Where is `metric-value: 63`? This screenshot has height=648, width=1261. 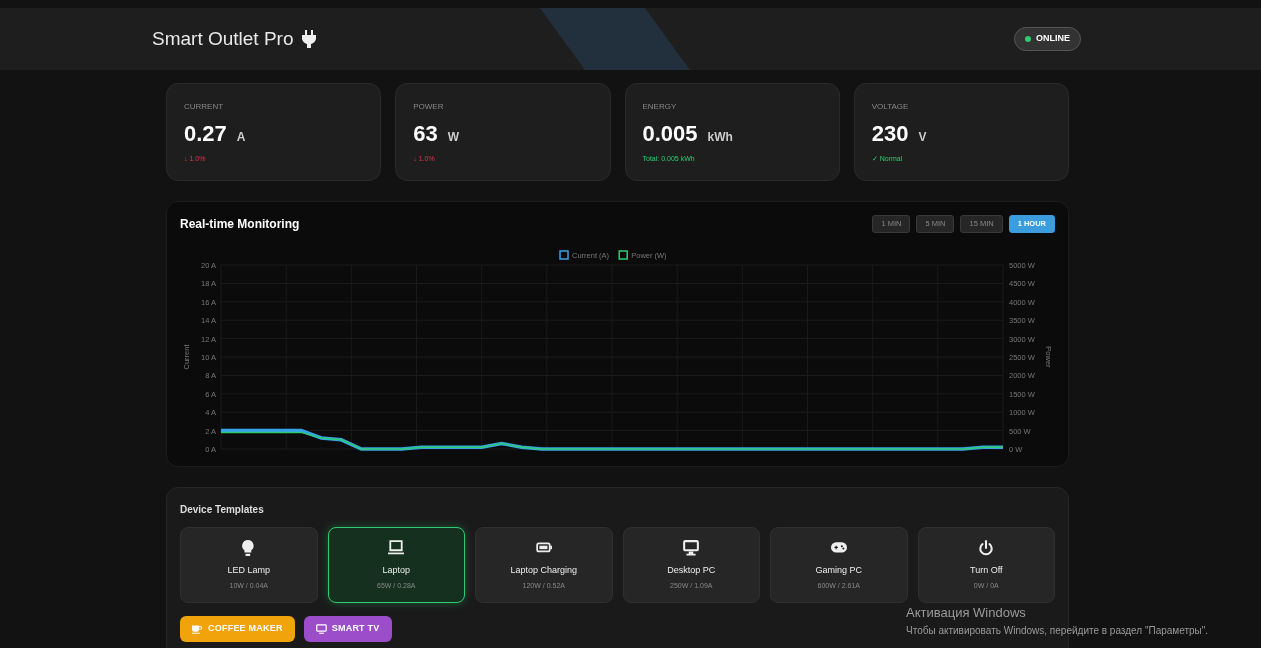 metric-value: 63 is located at coordinates (425, 134).